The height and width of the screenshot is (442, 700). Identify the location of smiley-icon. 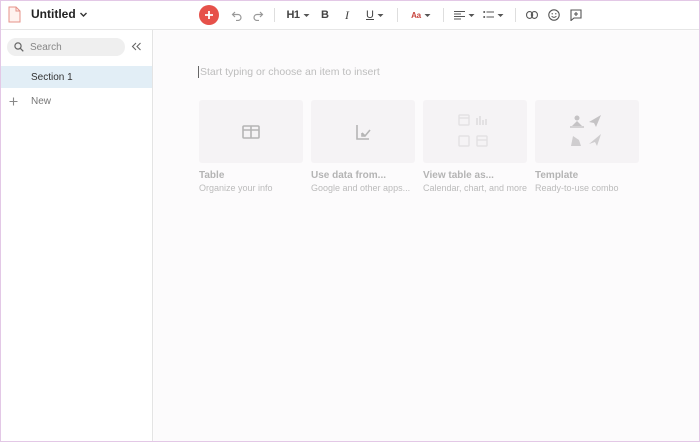
(554, 15).